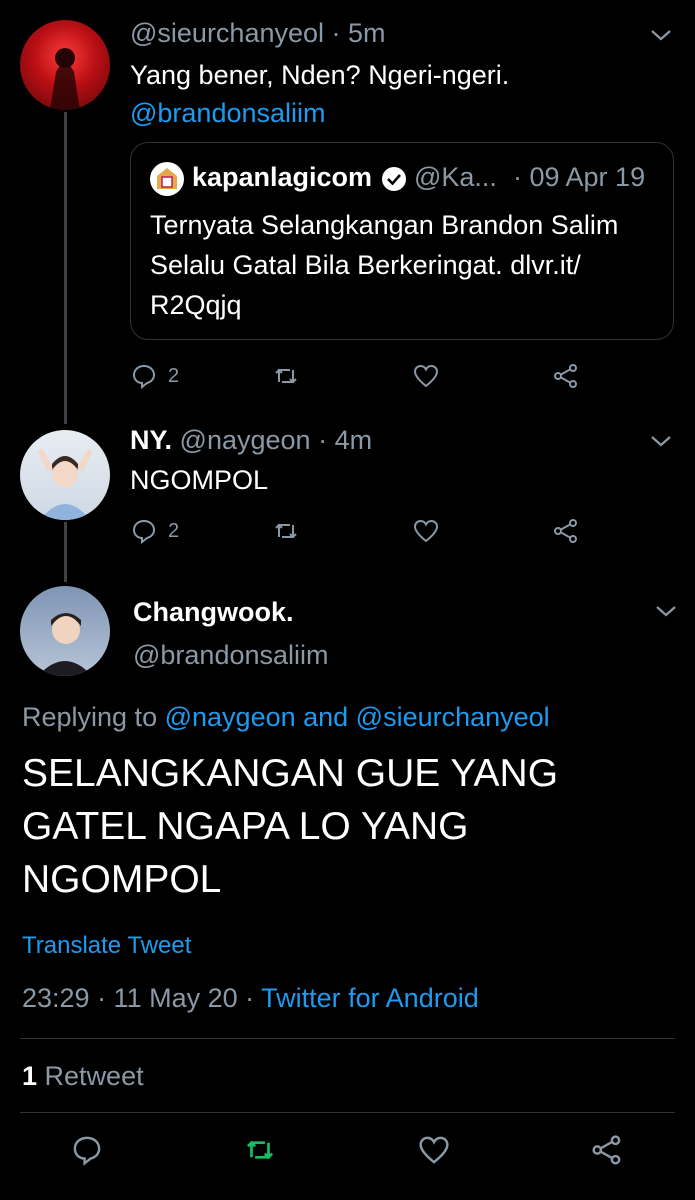 The height and width of the screenshot is (1200, 695). I want to click on verified-icon, so click(394, 179).